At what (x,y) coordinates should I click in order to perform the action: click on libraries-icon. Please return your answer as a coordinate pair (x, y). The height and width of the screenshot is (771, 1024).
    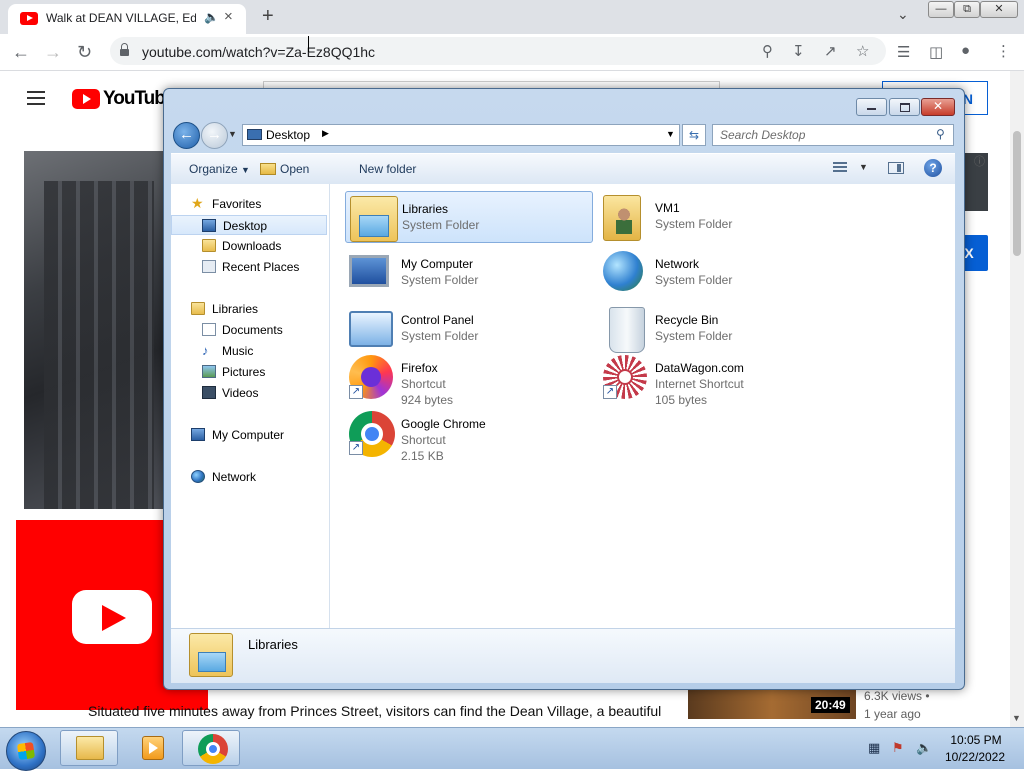
    Looking at the image, I should click on (198, 308).